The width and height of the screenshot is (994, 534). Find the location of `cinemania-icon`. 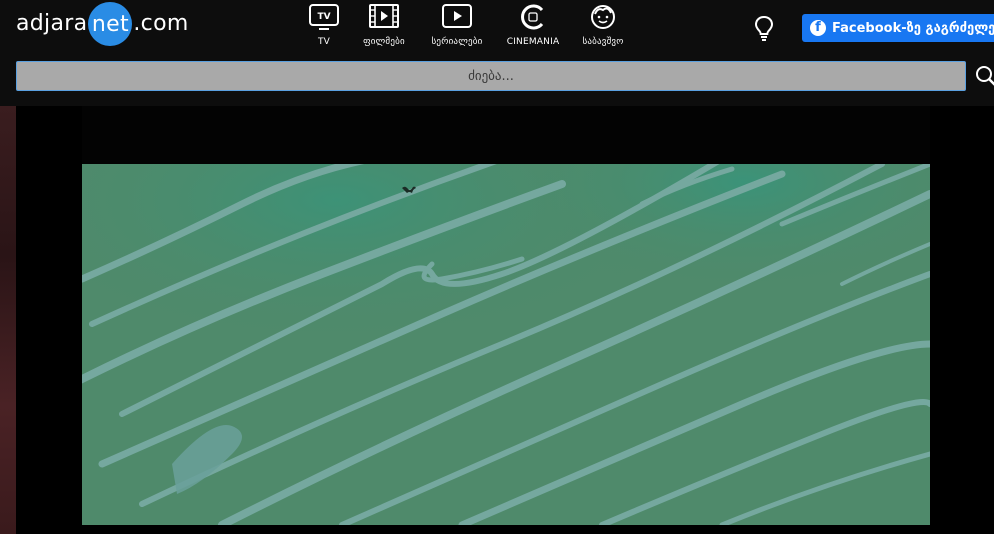

cinemania-icon is located at coordinates (533, 17).